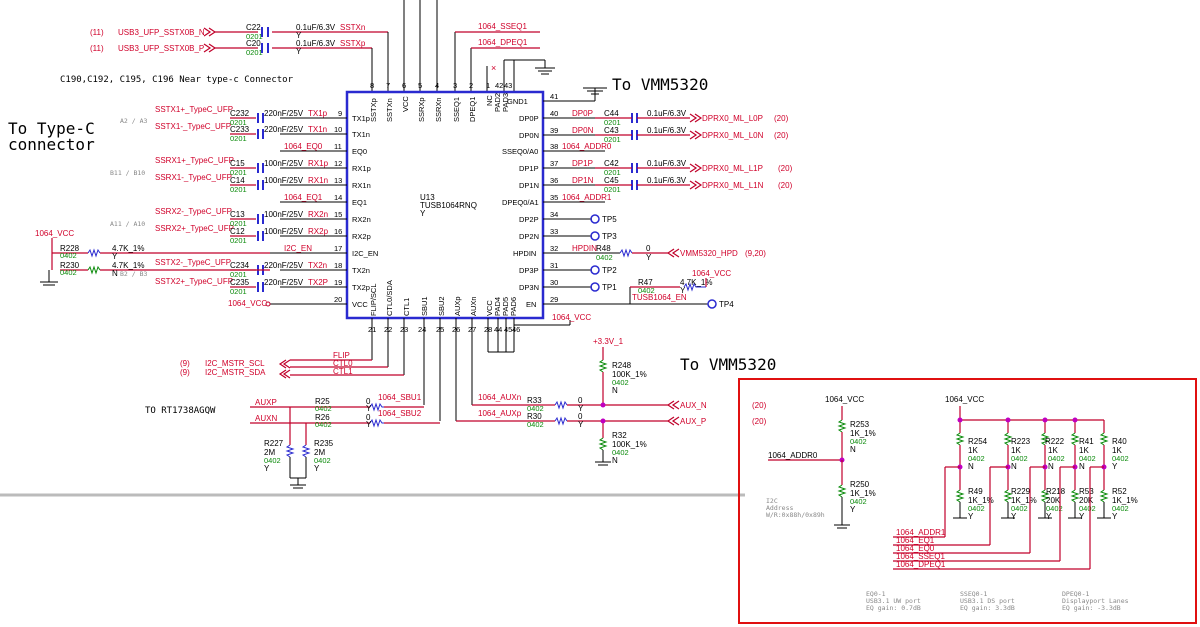 The image size is (1200, 627). What do you see at coordinates (237, 163) in the screenshot?
I see `svg-text: C15` at bounding box center [237, 163].